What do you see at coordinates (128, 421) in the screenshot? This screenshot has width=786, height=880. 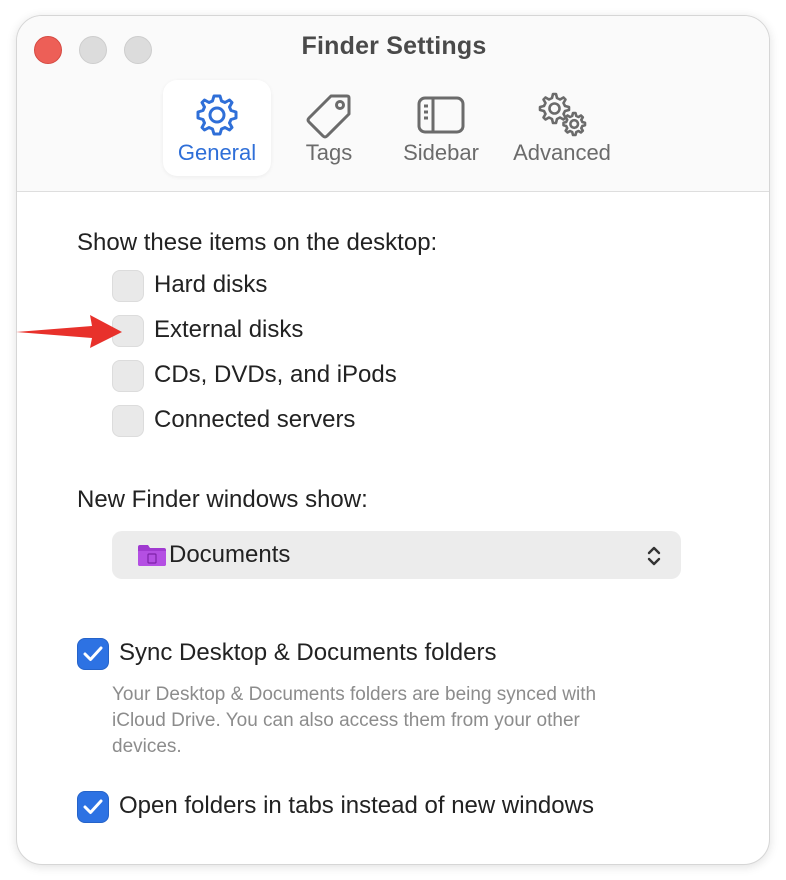 I see `connected-servers-checkbox` at bounding box center [128, 421].